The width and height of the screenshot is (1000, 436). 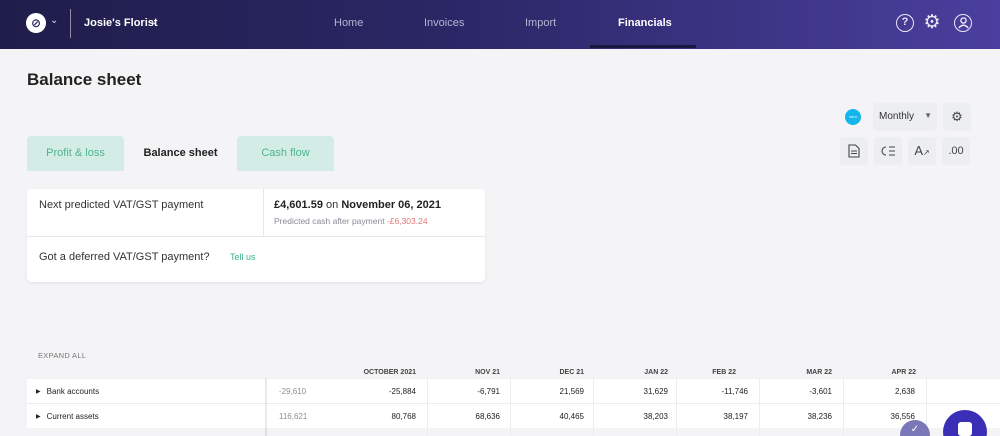 I want to click on chat-icon, so click(x=965, y=429).